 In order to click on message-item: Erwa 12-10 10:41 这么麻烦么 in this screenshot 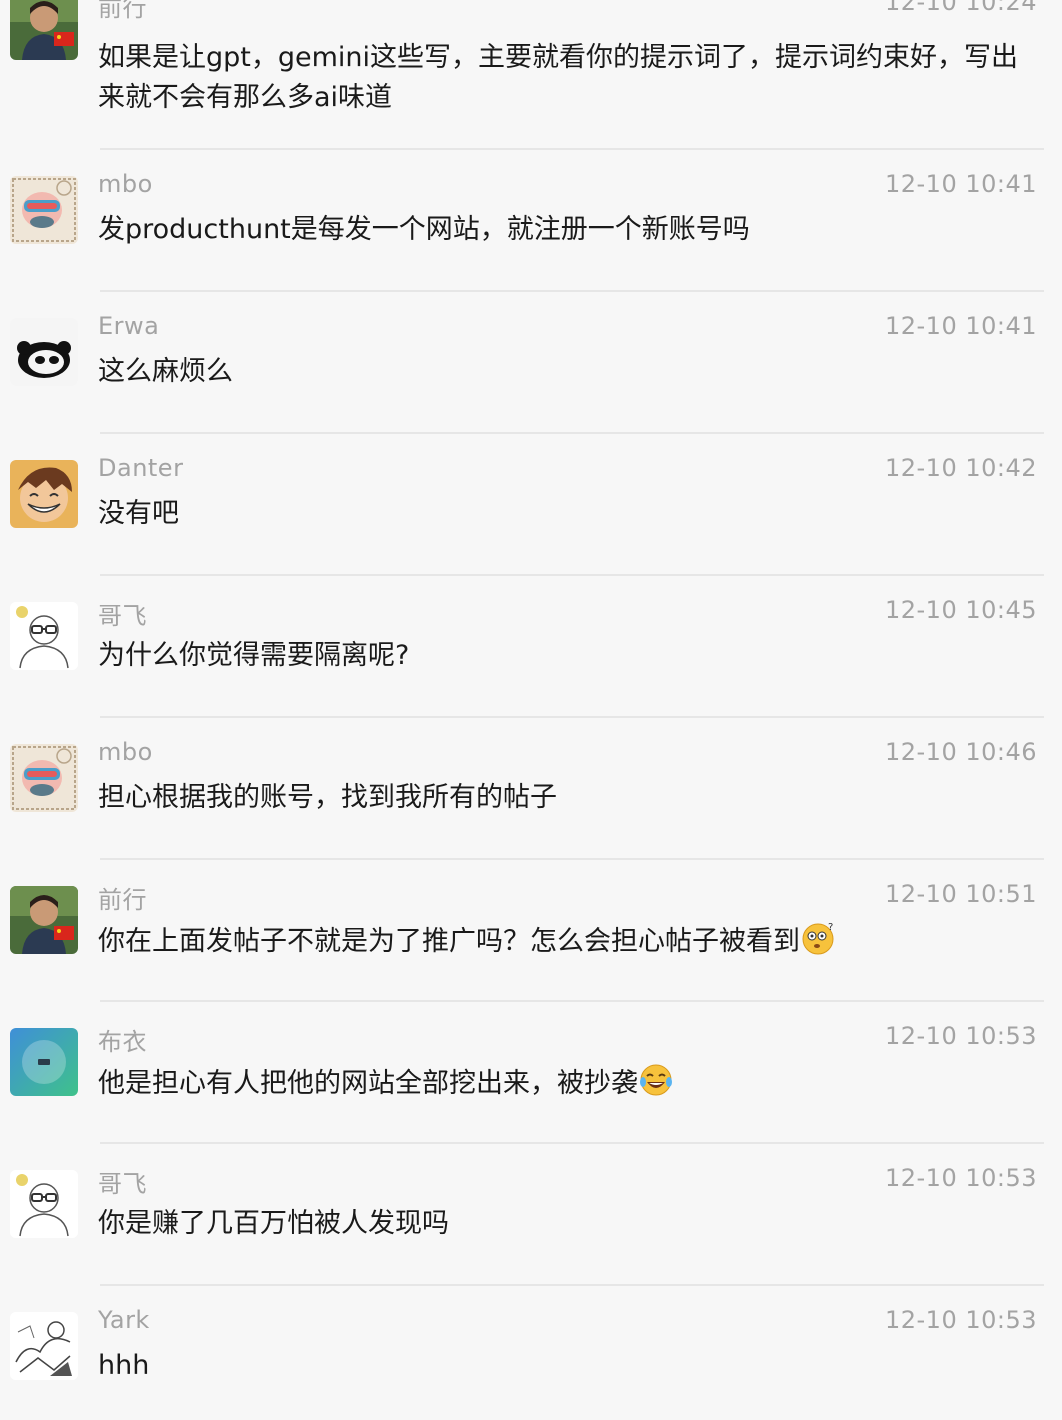, I will do `click(531, 386)`.